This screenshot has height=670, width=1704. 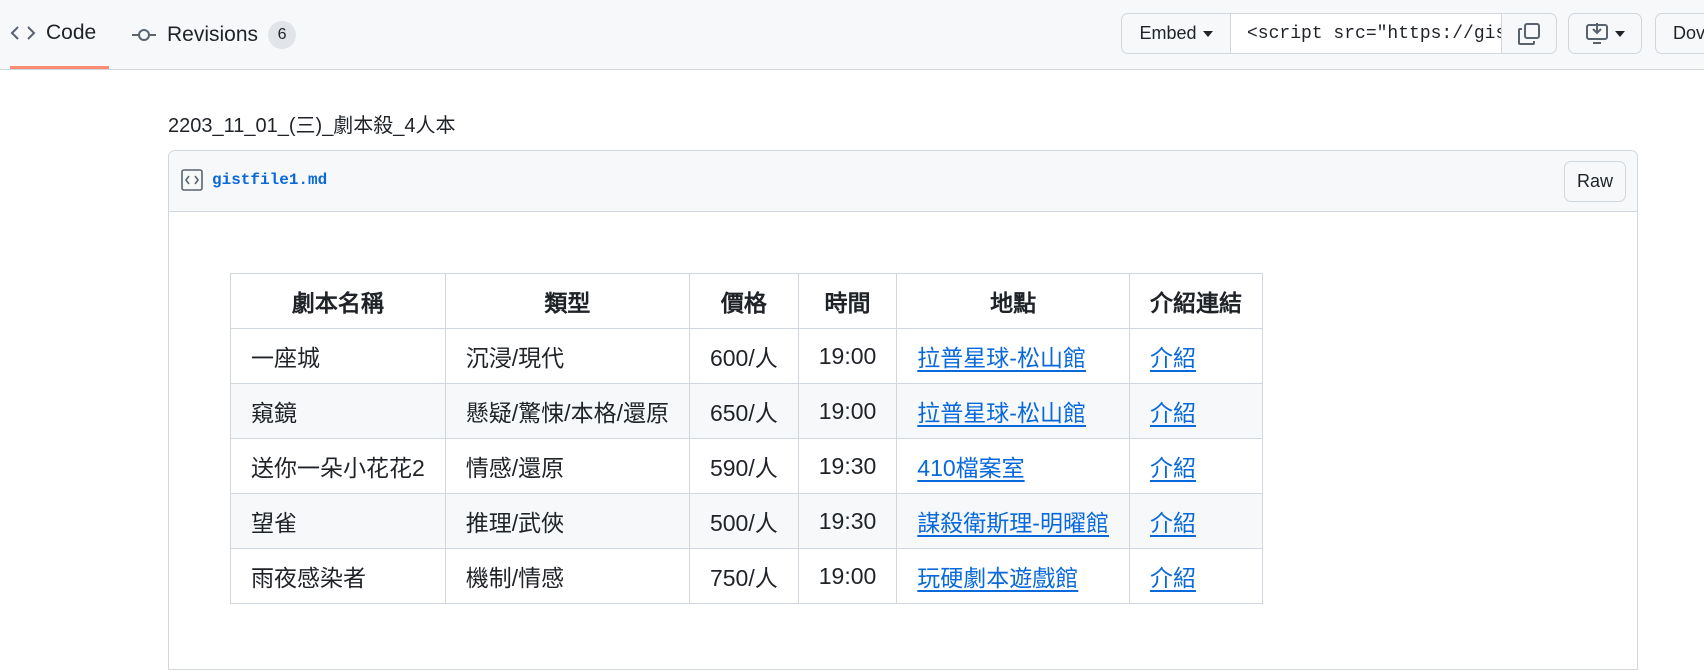 I want to click on table-row: 送你一朵小花花2 情感/還原 590/人 19:30 410檔案室 介紹, so click(x=746, y=466).